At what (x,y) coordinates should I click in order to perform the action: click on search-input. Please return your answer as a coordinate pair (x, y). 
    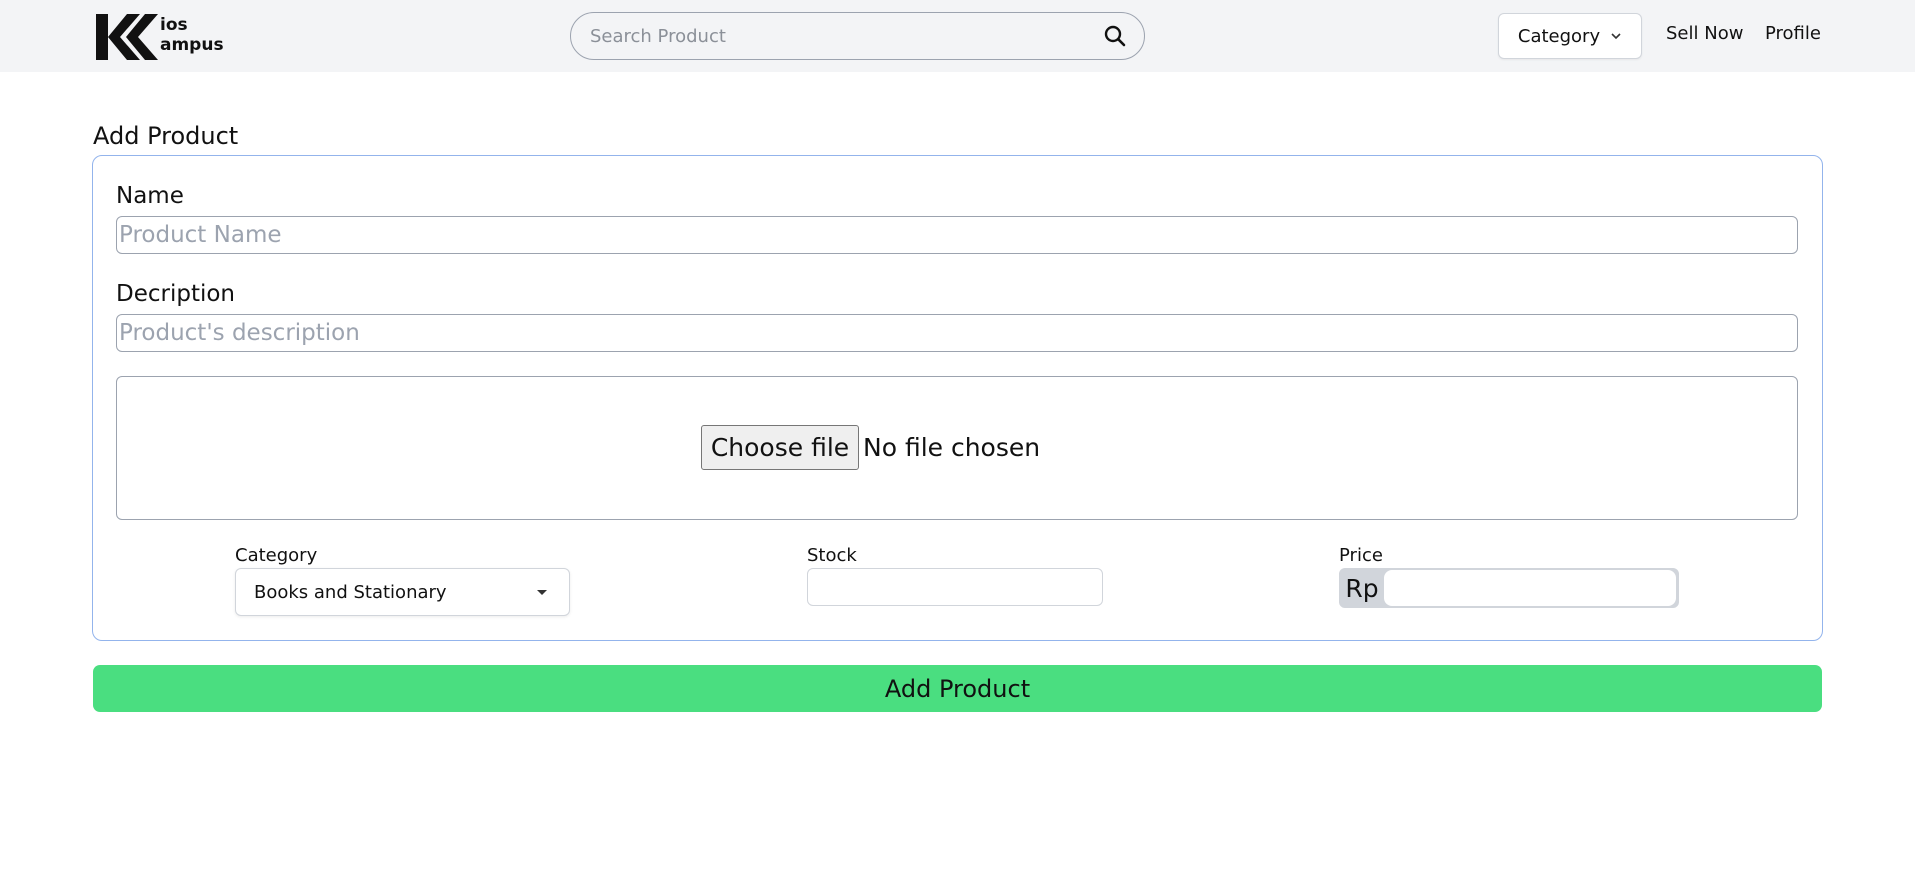
    Looking at the image, I should click on (828, 36).